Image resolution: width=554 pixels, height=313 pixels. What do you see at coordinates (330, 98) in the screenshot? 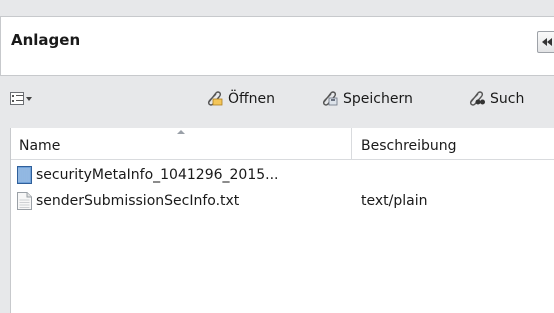
I see `paperclip-save-icon` at bounding box center [330, 98].